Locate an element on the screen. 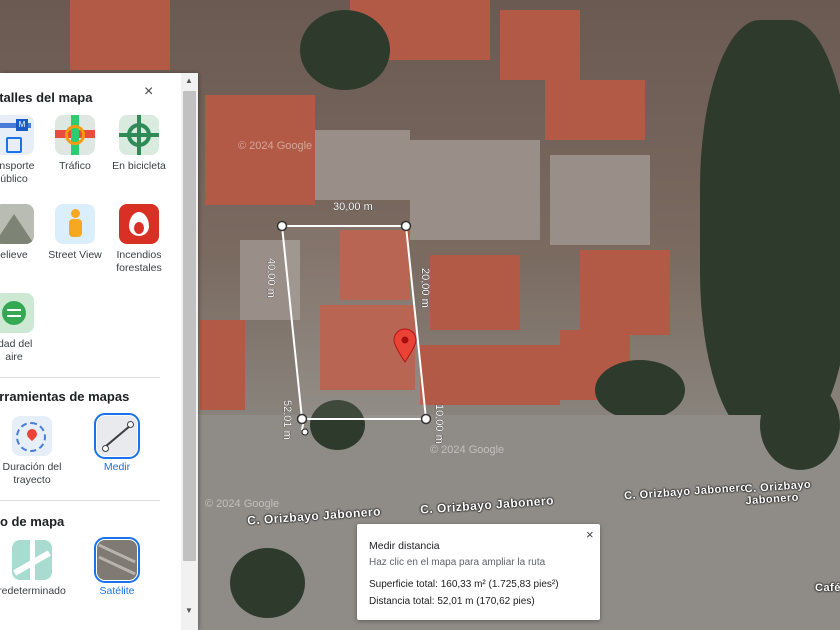  close-panel-button: × is located at coordinates (148, 92).